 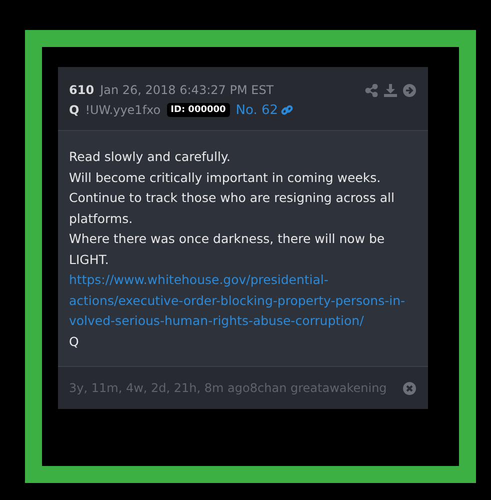 What do you see at coordinates (74, 341) in the screenshot?
I see `post-text-line: Q` at bounding box center [74, 341].